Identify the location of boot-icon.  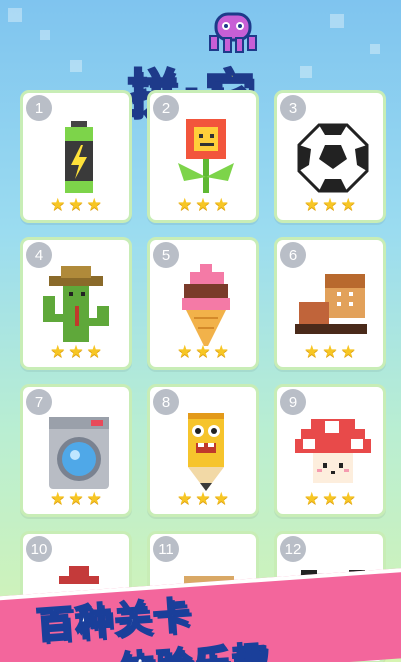
(331, 304).